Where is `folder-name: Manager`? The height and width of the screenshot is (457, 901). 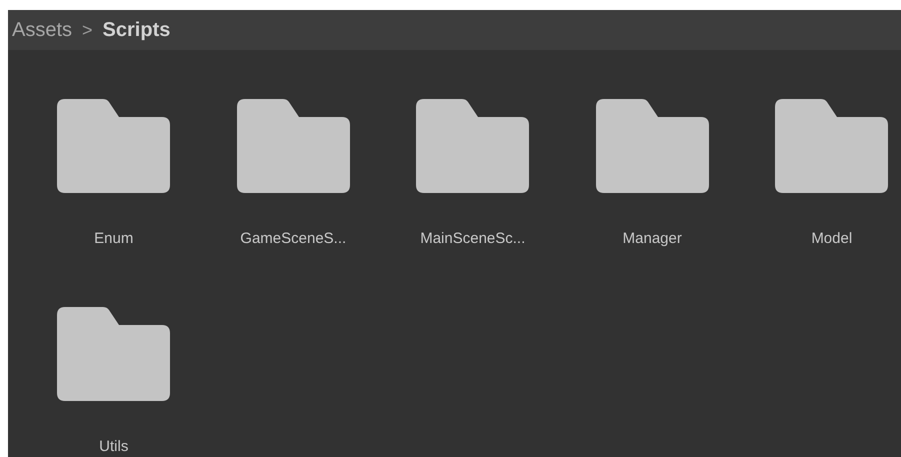 folder-name: Manager is located at coordinates (652, 239).